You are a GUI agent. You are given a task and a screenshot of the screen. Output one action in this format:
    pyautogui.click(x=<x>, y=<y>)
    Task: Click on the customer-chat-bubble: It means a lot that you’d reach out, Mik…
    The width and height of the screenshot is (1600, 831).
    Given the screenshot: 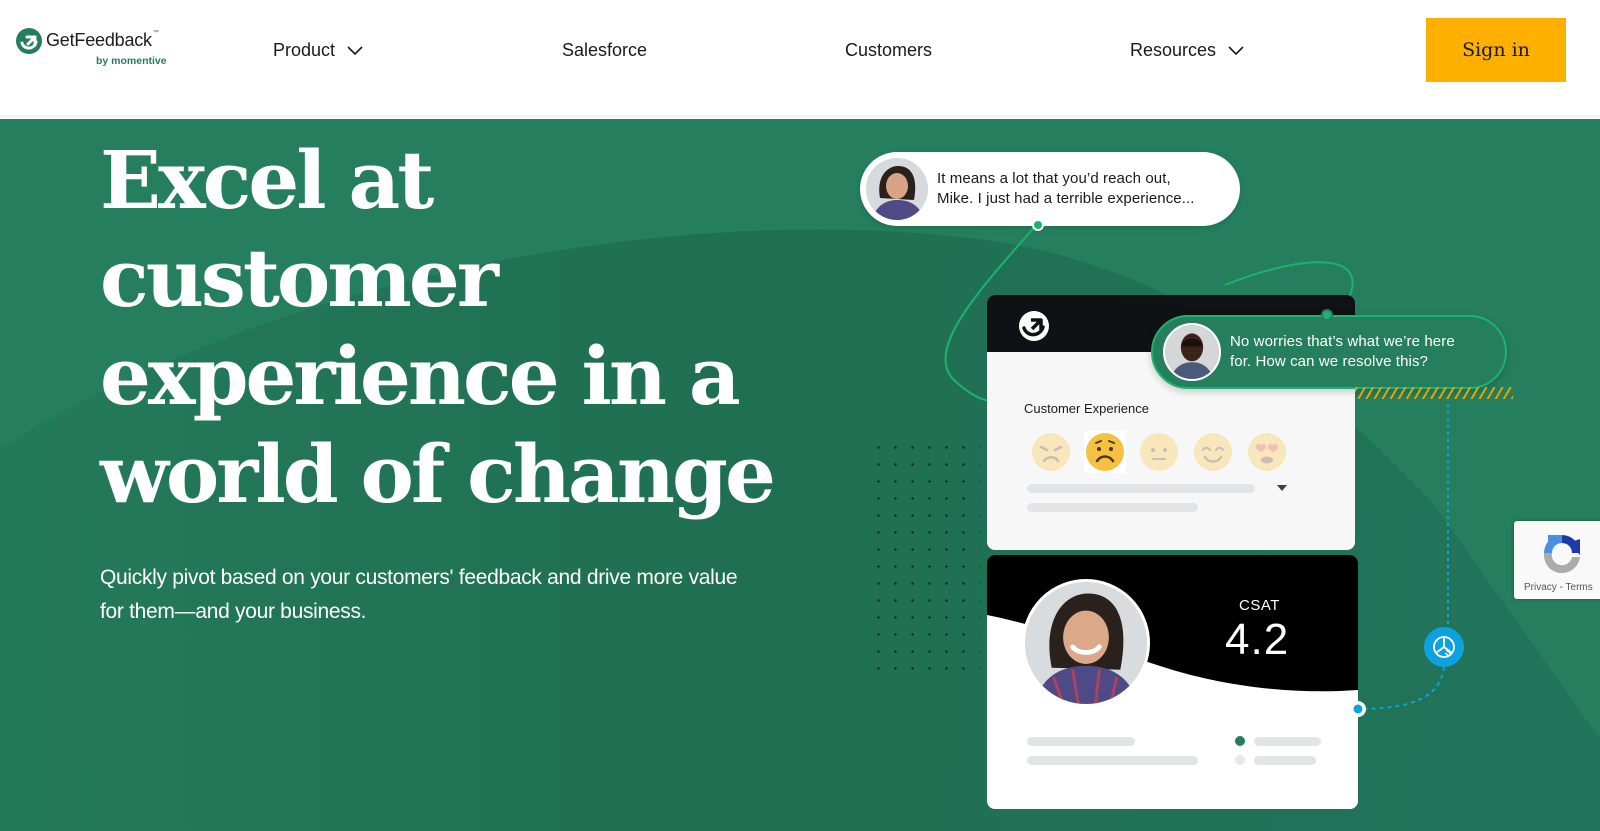 What is the action you would take?
    pyautogui.click(x=1050, y=189)
    